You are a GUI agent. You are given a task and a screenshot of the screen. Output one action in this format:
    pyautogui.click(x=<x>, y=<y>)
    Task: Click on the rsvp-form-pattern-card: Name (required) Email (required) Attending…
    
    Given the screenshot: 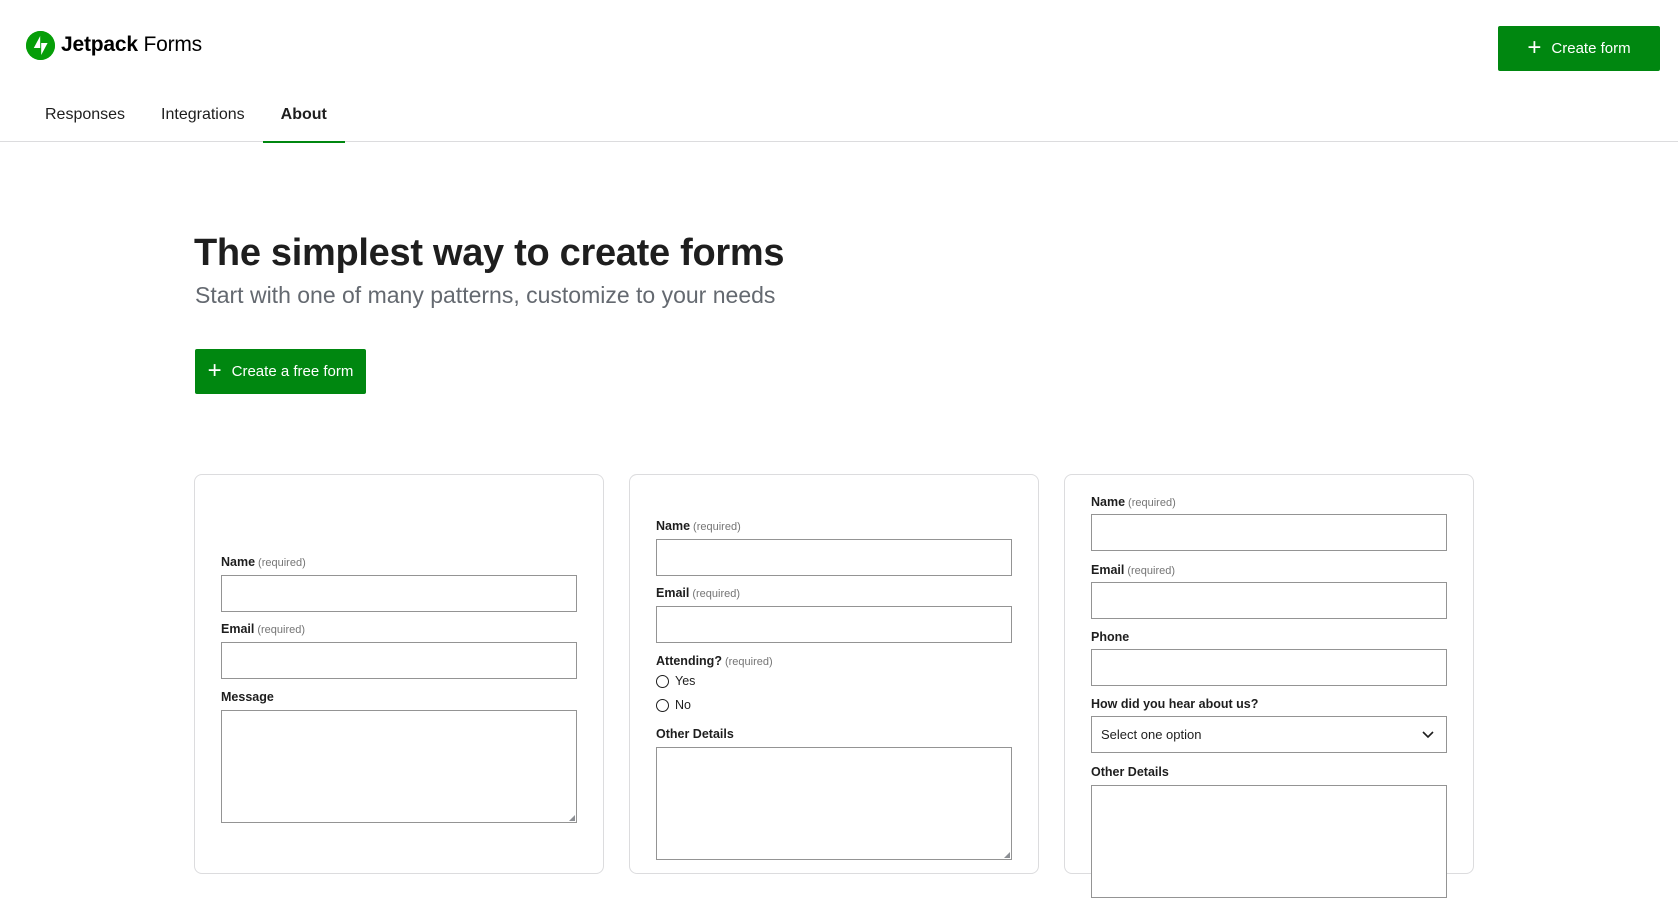 What is the action you would take?
    pyautogui.click(x=834, y=674)
    